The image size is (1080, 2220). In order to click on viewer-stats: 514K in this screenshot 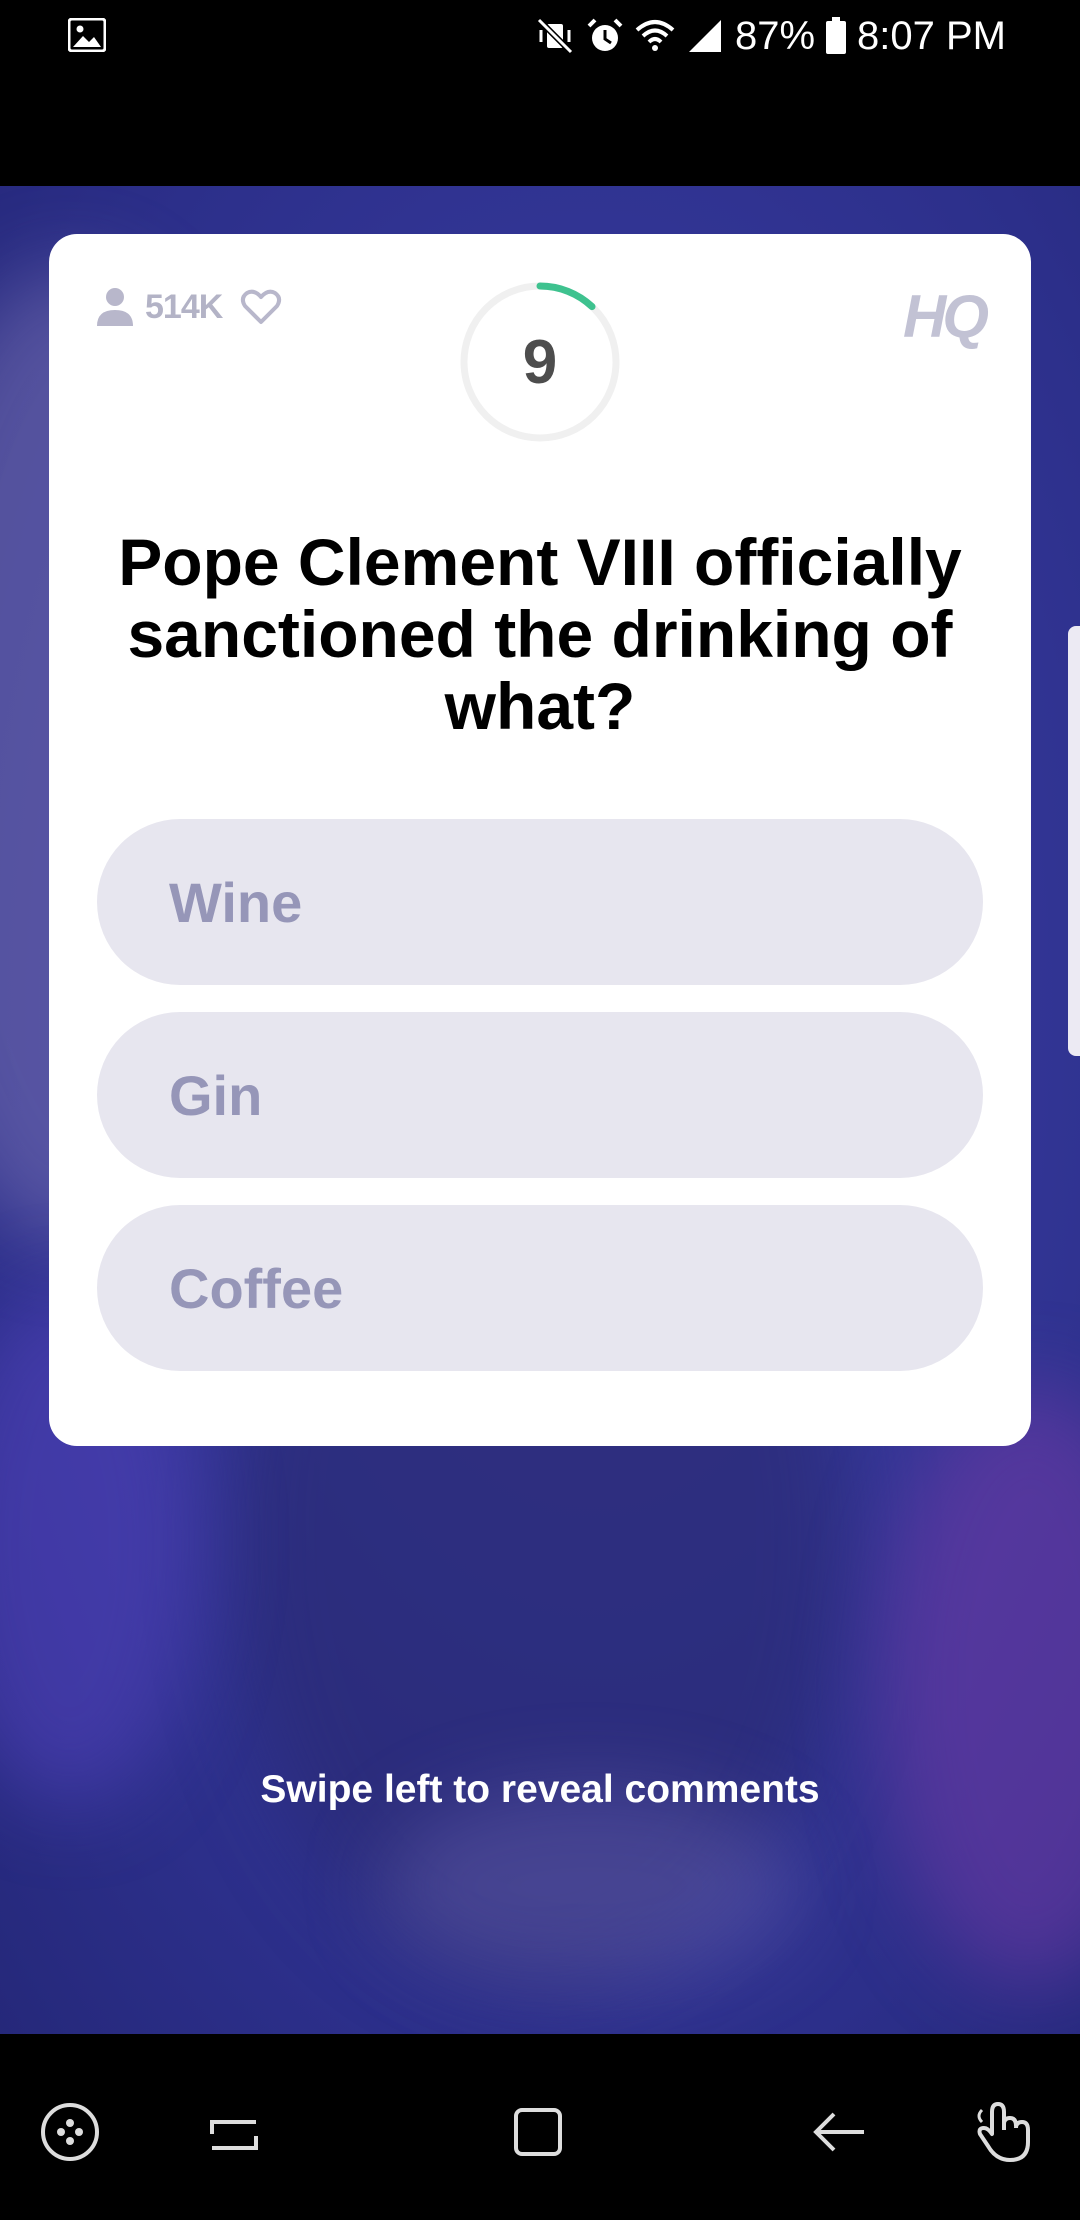, I will do `click(188, 307)`.